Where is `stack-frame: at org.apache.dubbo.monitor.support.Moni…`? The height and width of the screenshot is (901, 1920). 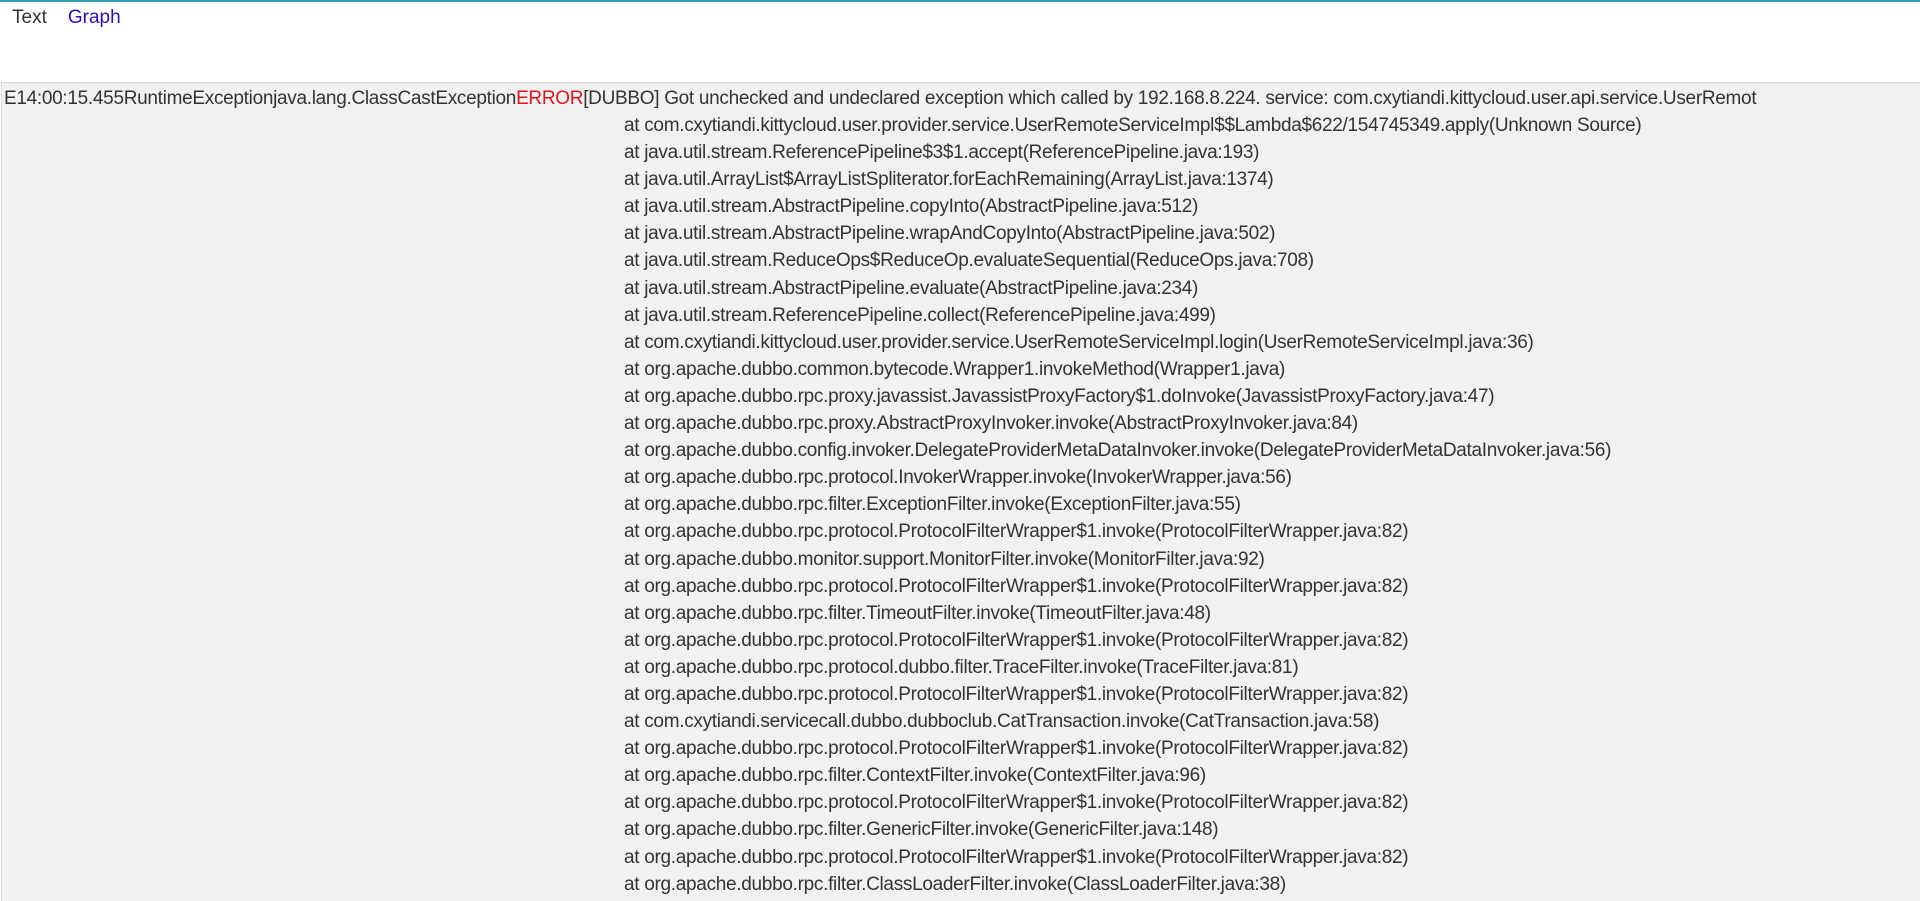
stack-frame: at org.apache.dubbo.monitor.support.Moni… is located at coordinates (944, 559).